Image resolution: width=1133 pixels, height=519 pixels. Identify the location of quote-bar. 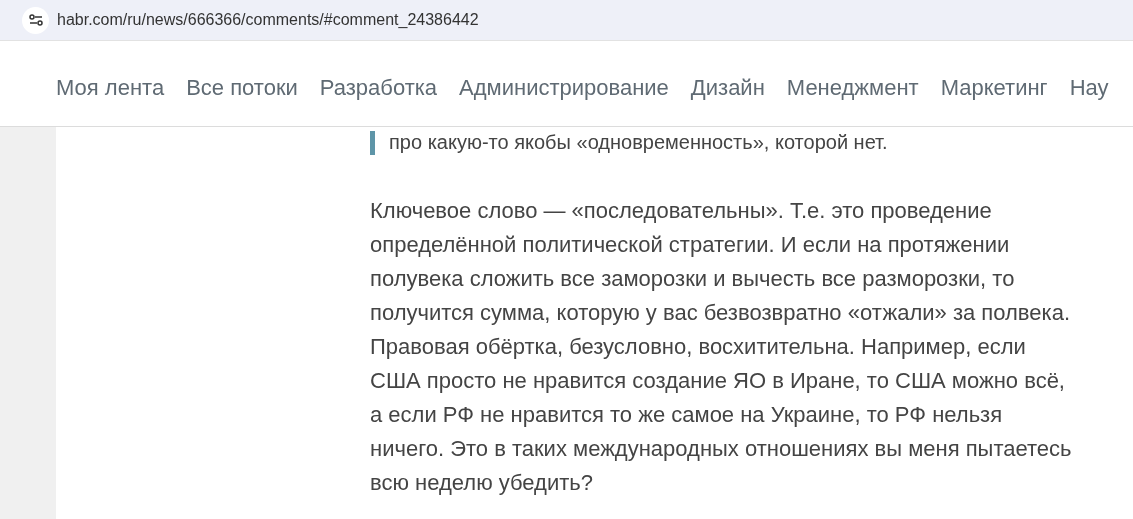
(372, 142).